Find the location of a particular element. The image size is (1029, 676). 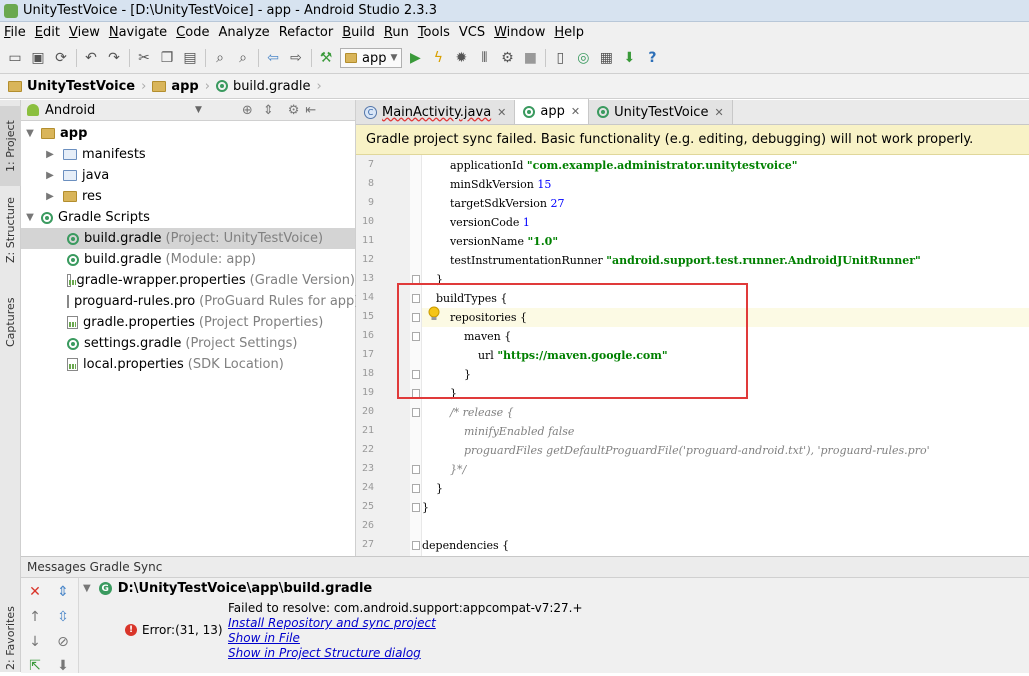

collapse-all-icon: ⇕ is located at coordinates (268, 110).